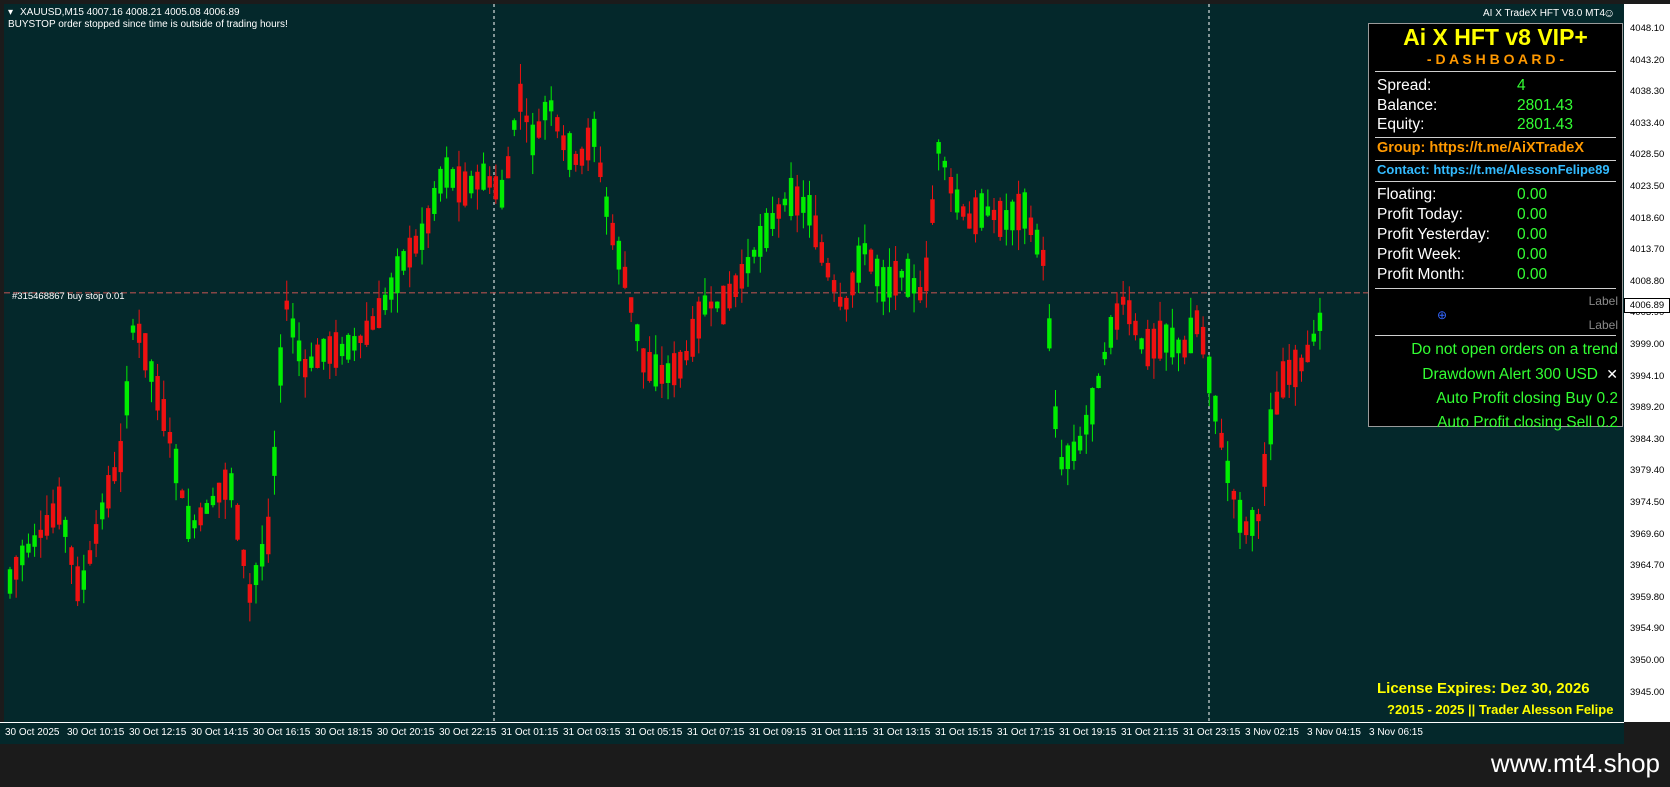 The image size is (1670, 787). What do you see at coordinates (220, 732) in the screenshot?
I see `time-tick-label: 30 Oct 14:15` at bounding box center [220, 732].